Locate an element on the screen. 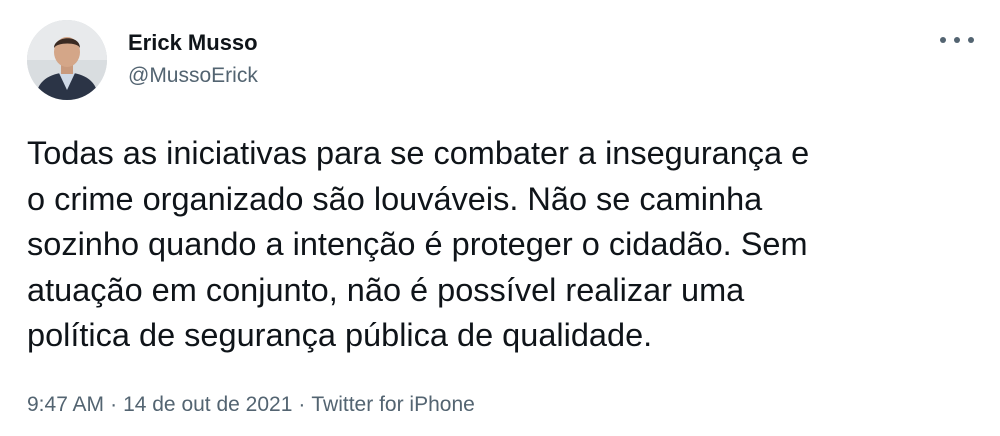  avatar is located at coordinates (67, 60).